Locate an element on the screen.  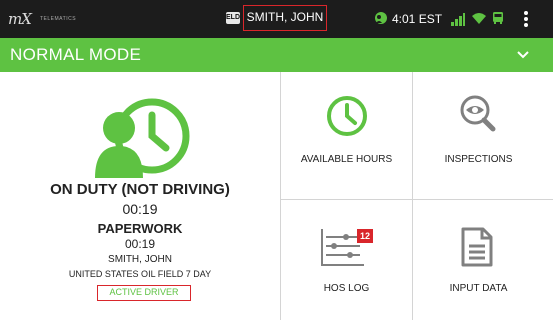
available-hours-tile: AVAILABLE HOURS is located at coordinates (346, 135).